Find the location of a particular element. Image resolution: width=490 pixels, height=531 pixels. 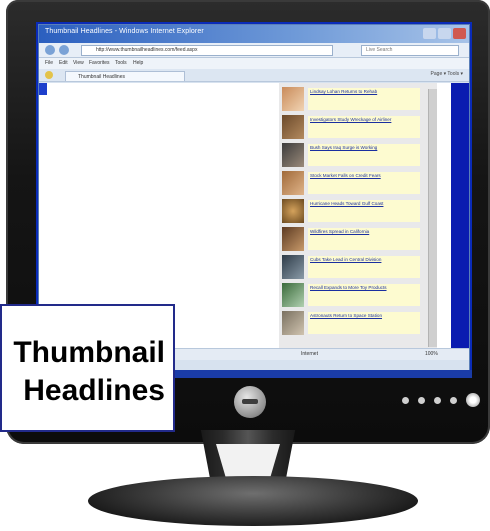

list-item: Recall Expands to More Toy Products is located at coordinates (352, 296).